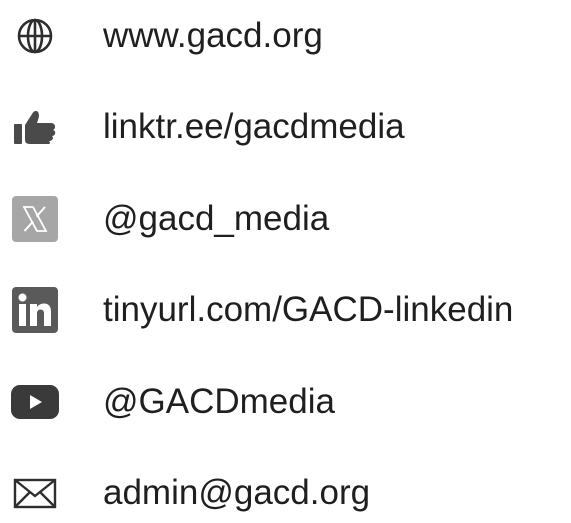  What do you see at coordinates (213, 36) in the screenshot?
I see `website-link: www.gacd.org` at bounding box center [213, 36].